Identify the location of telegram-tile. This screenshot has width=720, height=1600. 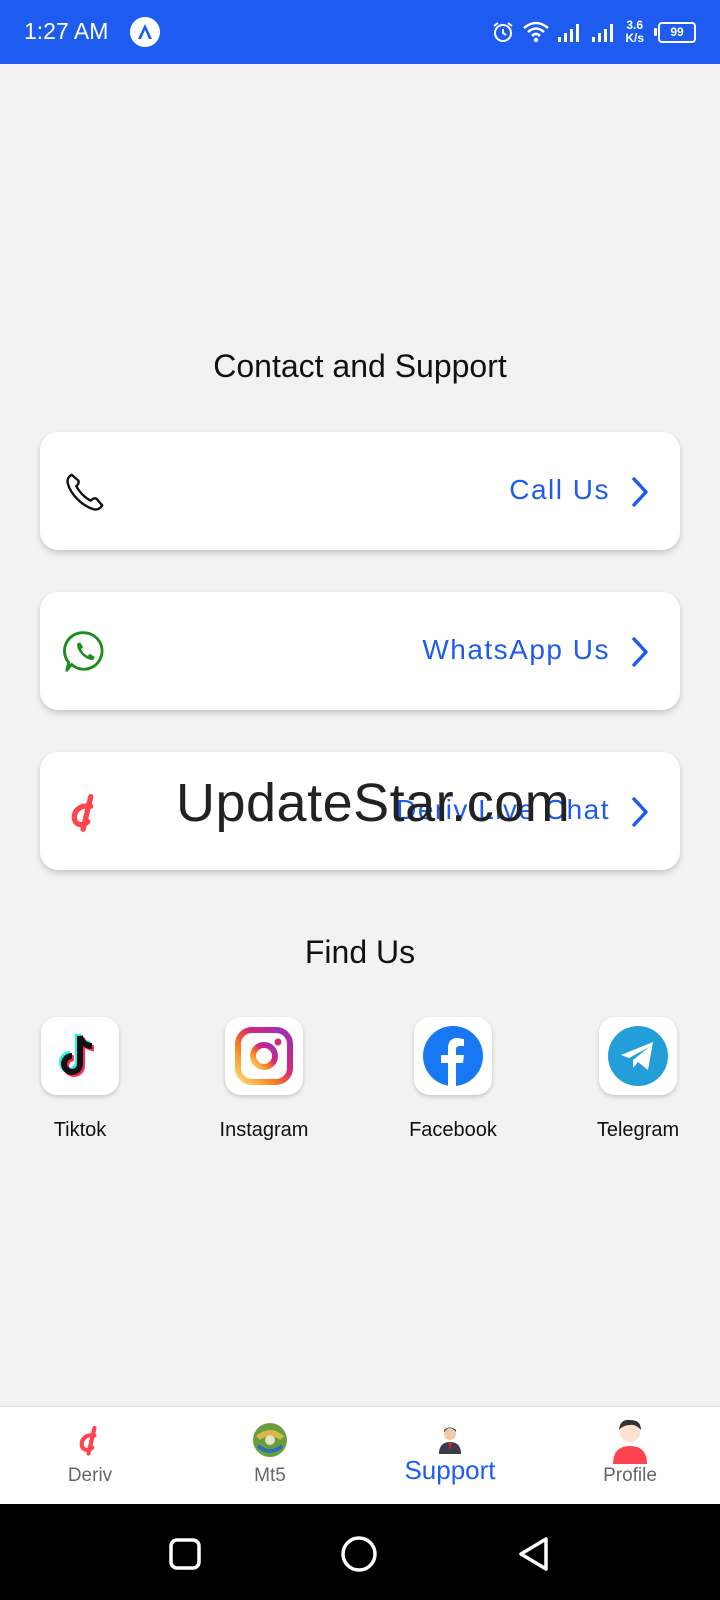
(638, 1056).